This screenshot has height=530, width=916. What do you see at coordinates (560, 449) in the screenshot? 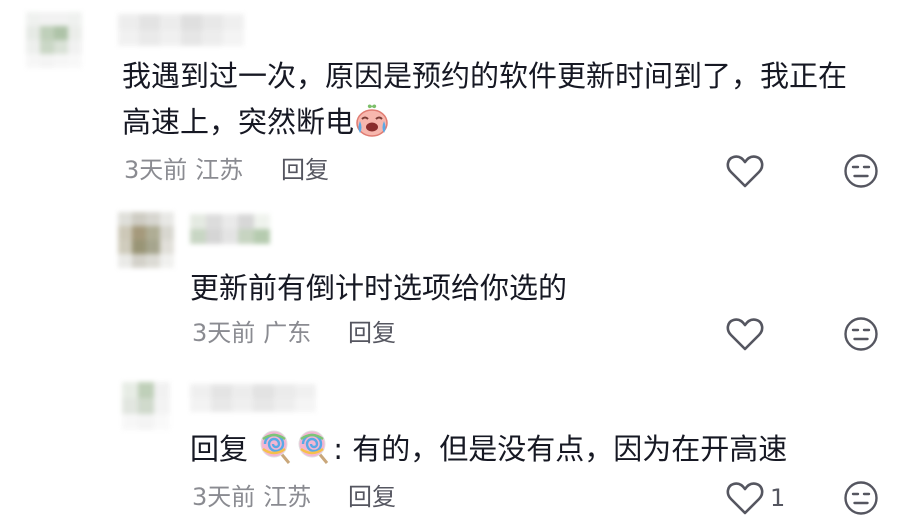
I see `reply-body: : 有的，但是没有点，因为在开高速` at bounding box center [560, 449].